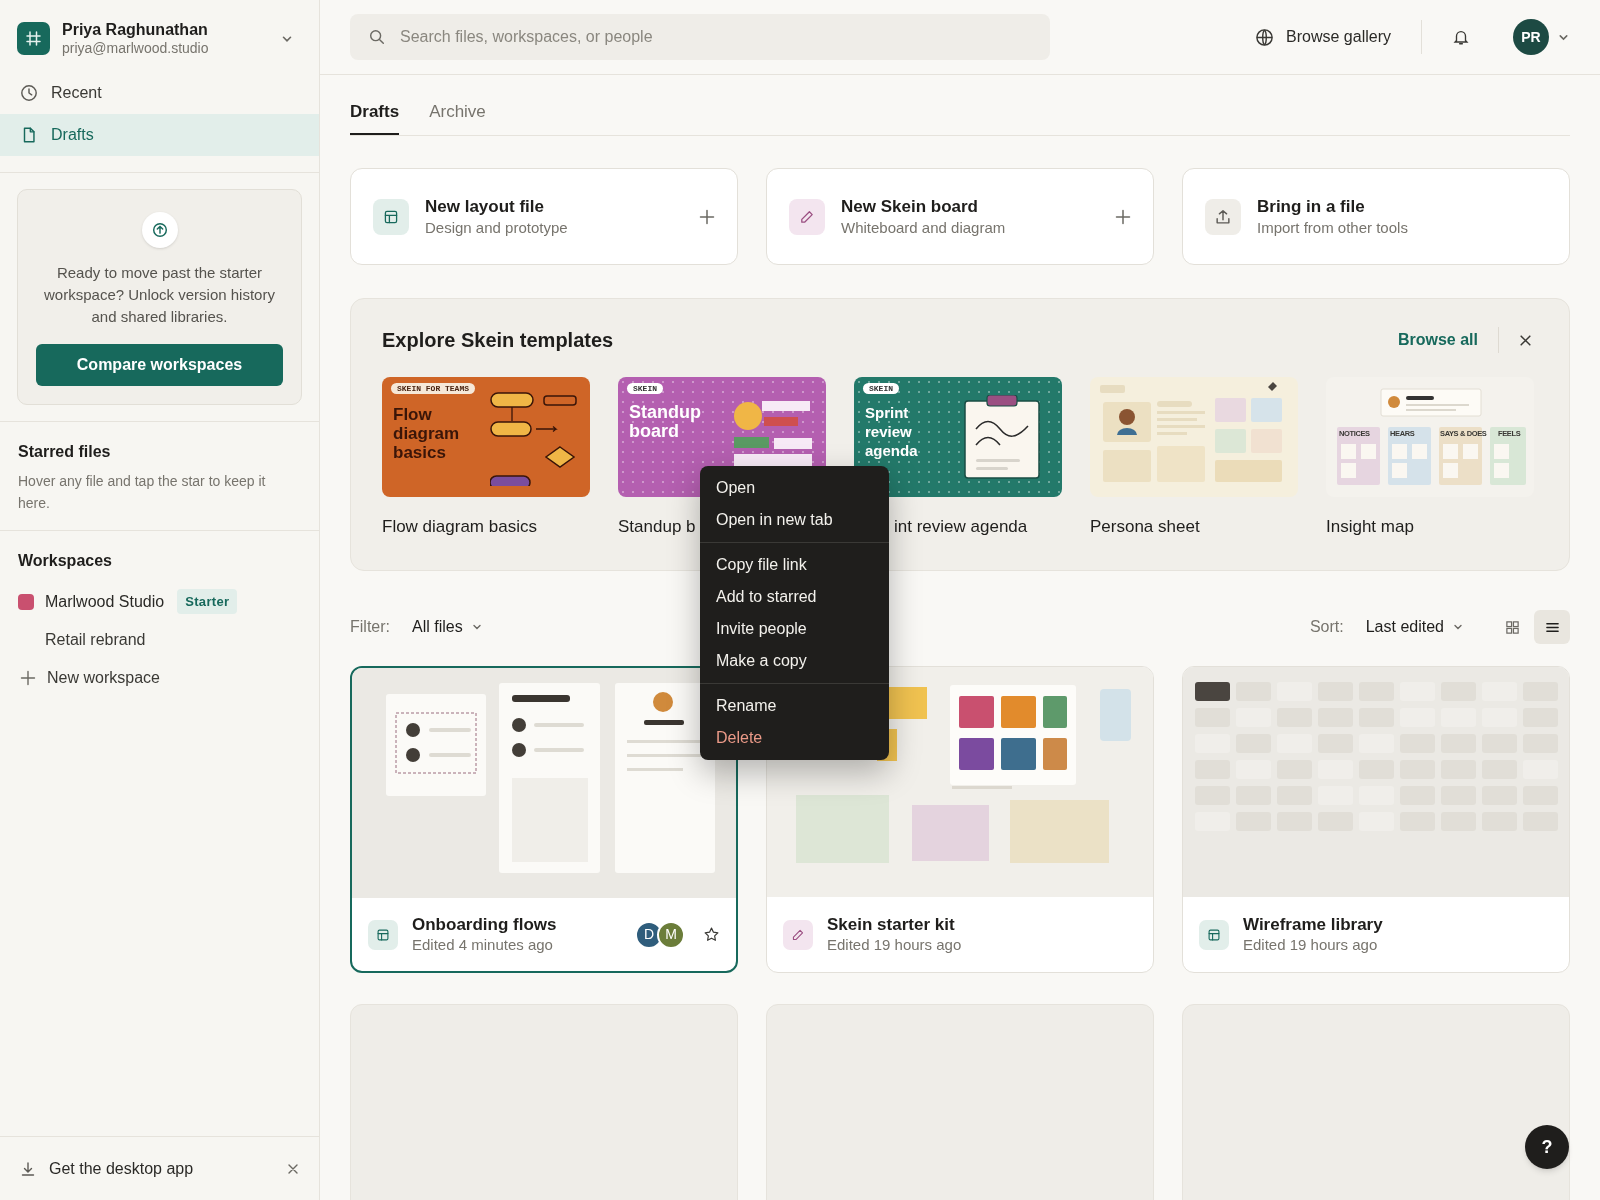  What do you see at coordinates (485, 206) in the screenshot?
I see `card-title: New layout file` at bounding box center [485, 206].